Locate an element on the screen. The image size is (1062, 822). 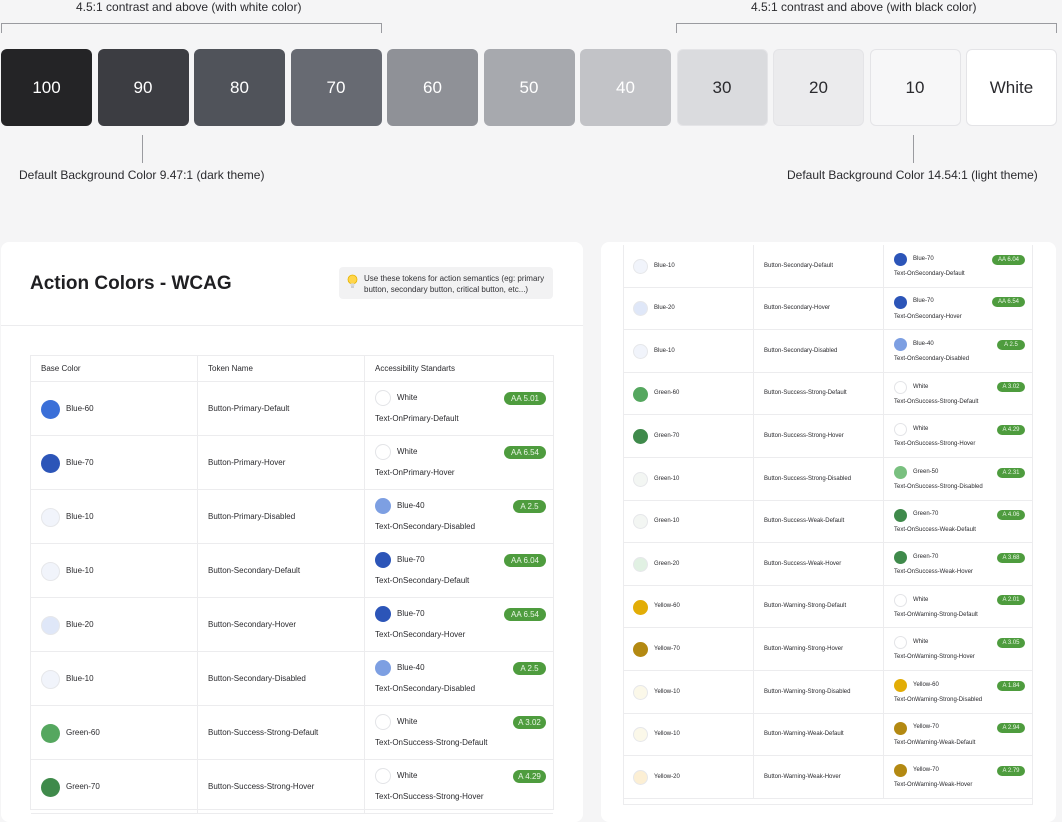
gray-swatch: 20 is located at coordinates (818, 87).